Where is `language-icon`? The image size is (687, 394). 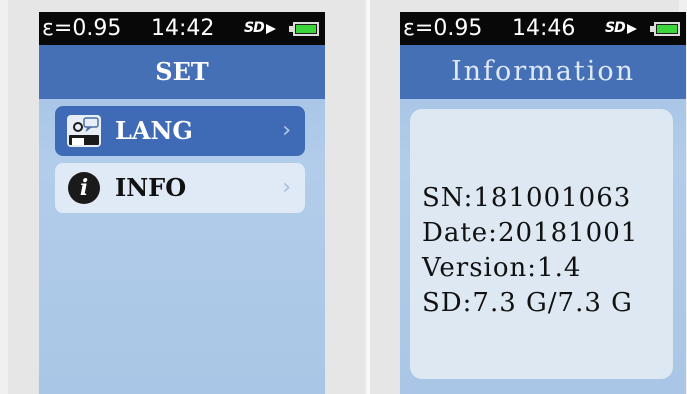
language-icon is located at coordinates (84, 131).